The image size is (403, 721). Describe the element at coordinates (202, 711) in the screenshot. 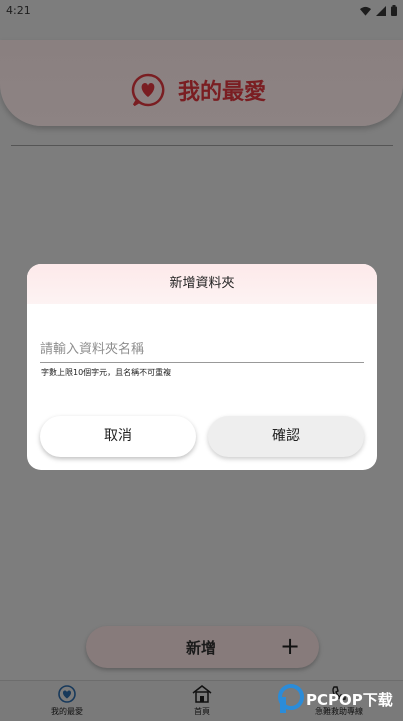

I see `nav-label-home: 首頁` at that location.